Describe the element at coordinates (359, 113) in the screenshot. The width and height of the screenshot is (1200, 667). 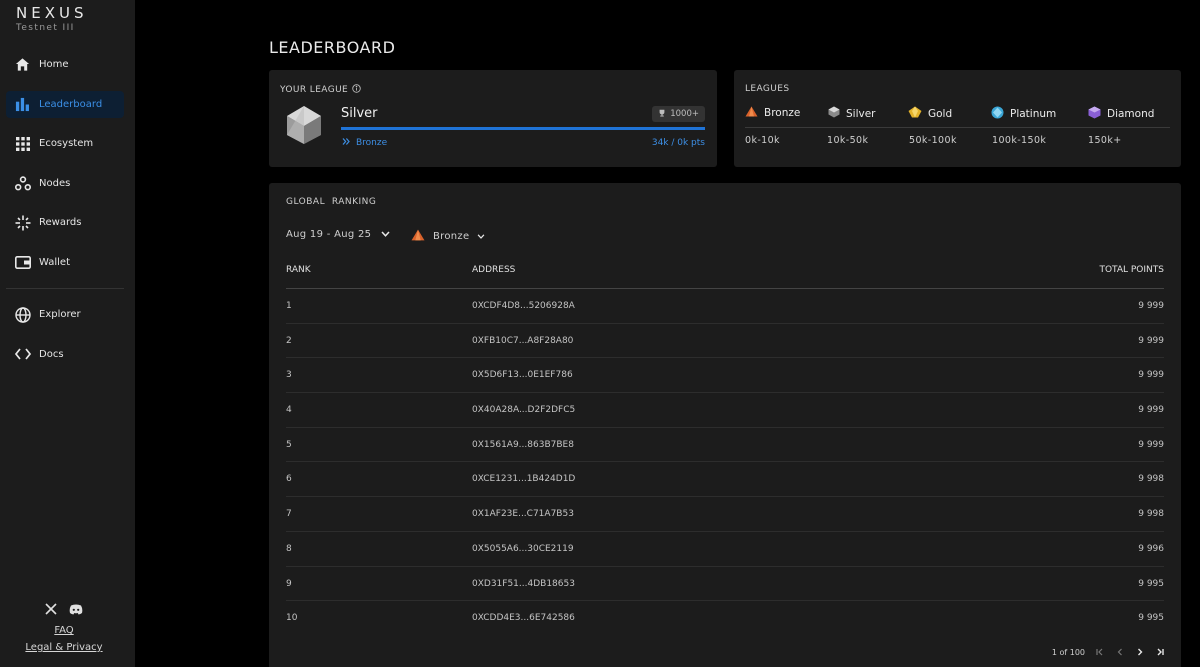
I see `current-league-name: Silver` at that location.